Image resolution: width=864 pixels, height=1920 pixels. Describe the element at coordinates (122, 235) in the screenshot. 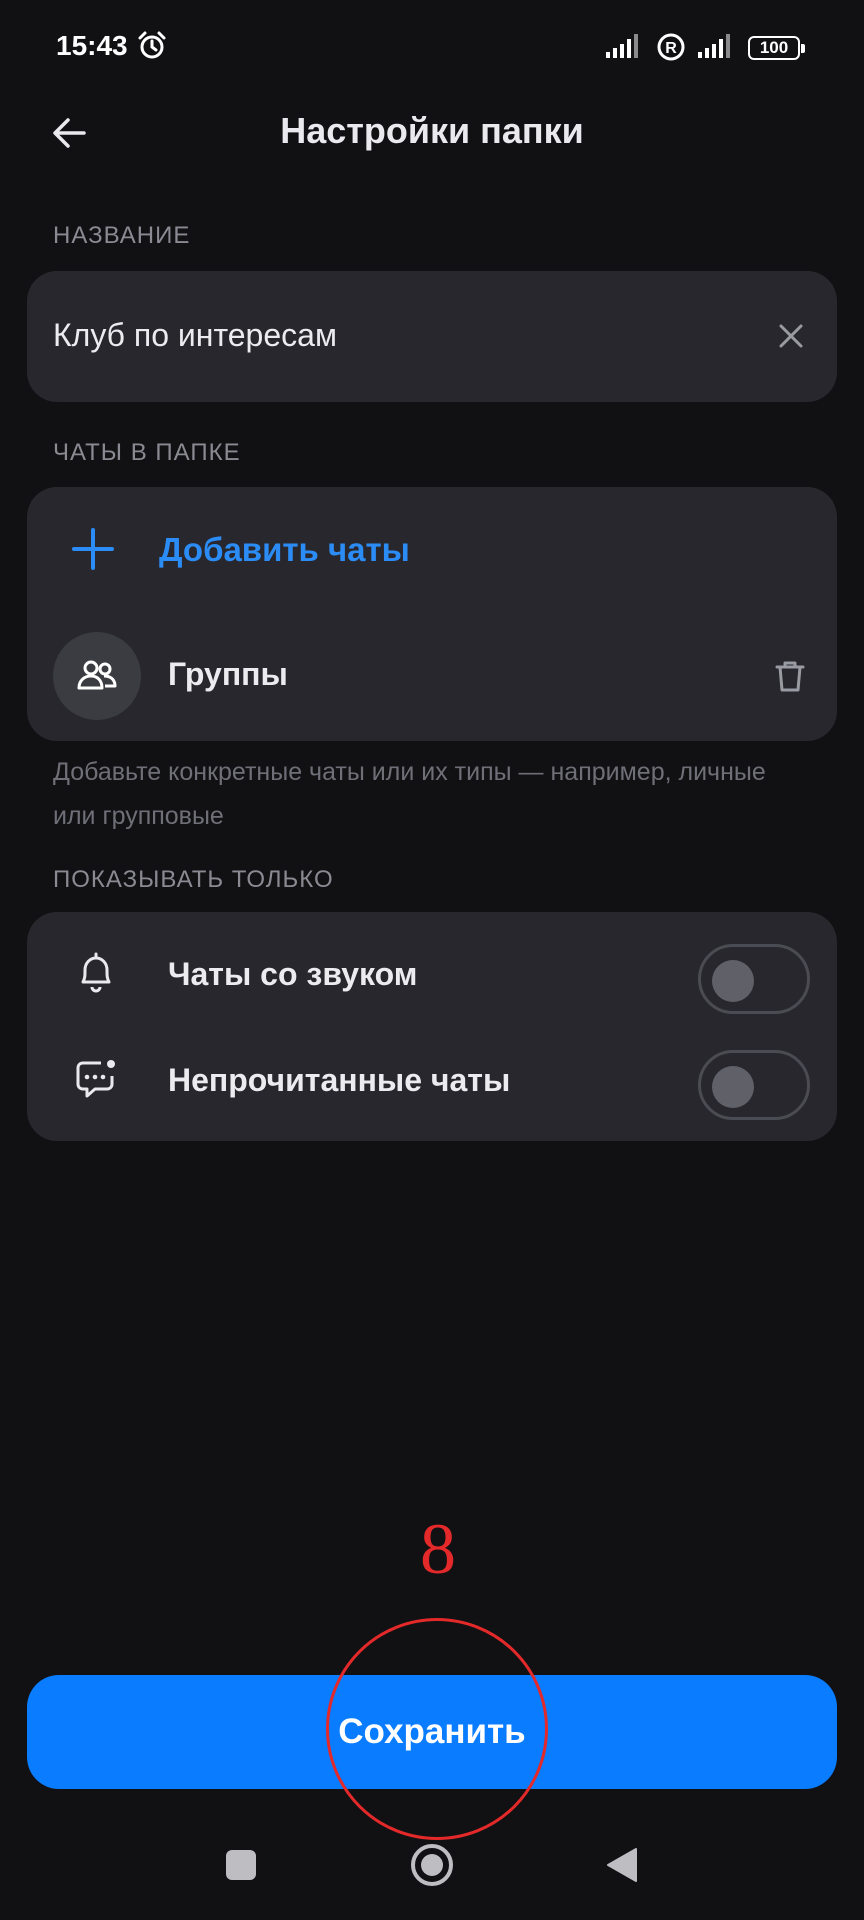

I see `name-section-label: НАЗВАНИЕ` at that location.